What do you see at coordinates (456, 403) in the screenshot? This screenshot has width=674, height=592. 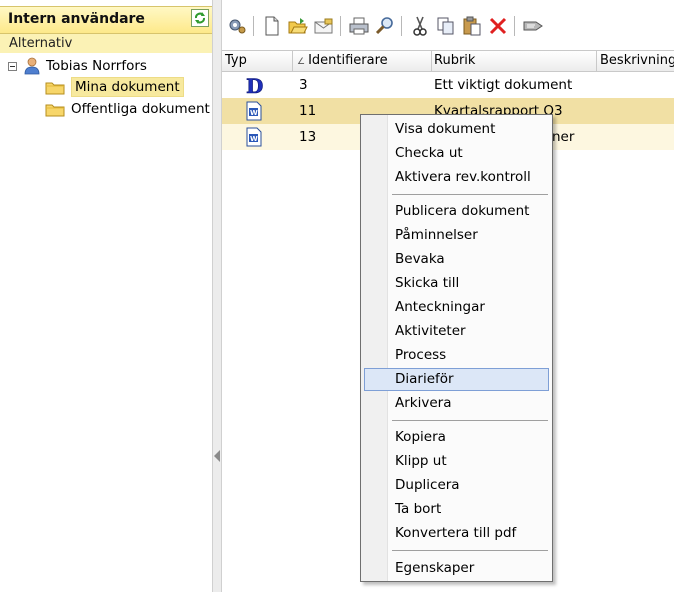 I see `menu-item-arkivera: Arkivera` at bounding box center [456, 403].